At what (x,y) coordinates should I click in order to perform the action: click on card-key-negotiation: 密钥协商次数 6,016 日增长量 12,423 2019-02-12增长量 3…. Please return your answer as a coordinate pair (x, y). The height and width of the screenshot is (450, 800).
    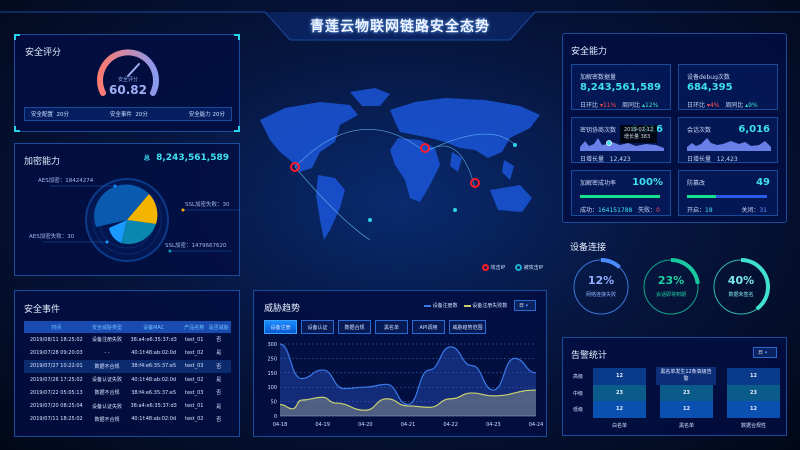
    Looking at the image, I should click on (621, 140).